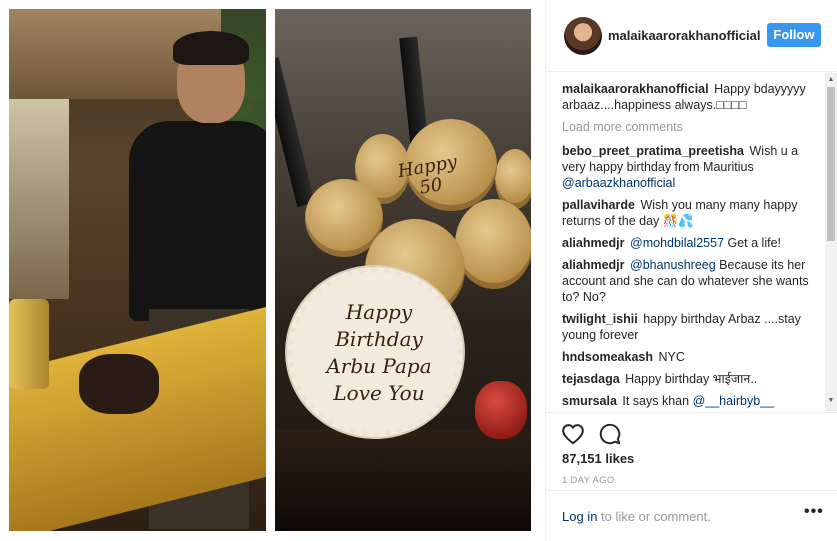 The image size is (837, 541). Describe the element at coordinates (379, 393) in the screenshot. I see `plaque-line: Love You` at that location.